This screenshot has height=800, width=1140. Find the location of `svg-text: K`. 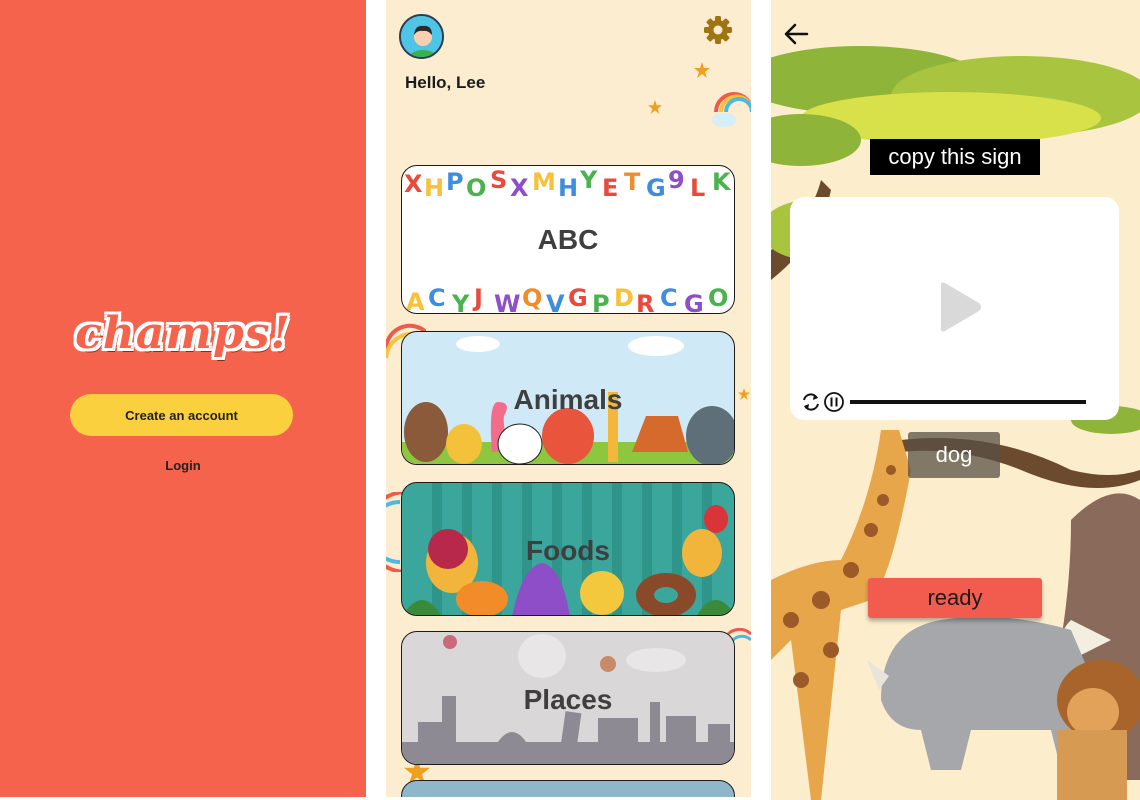

svg-text: K is located at coordinates (722, 182).